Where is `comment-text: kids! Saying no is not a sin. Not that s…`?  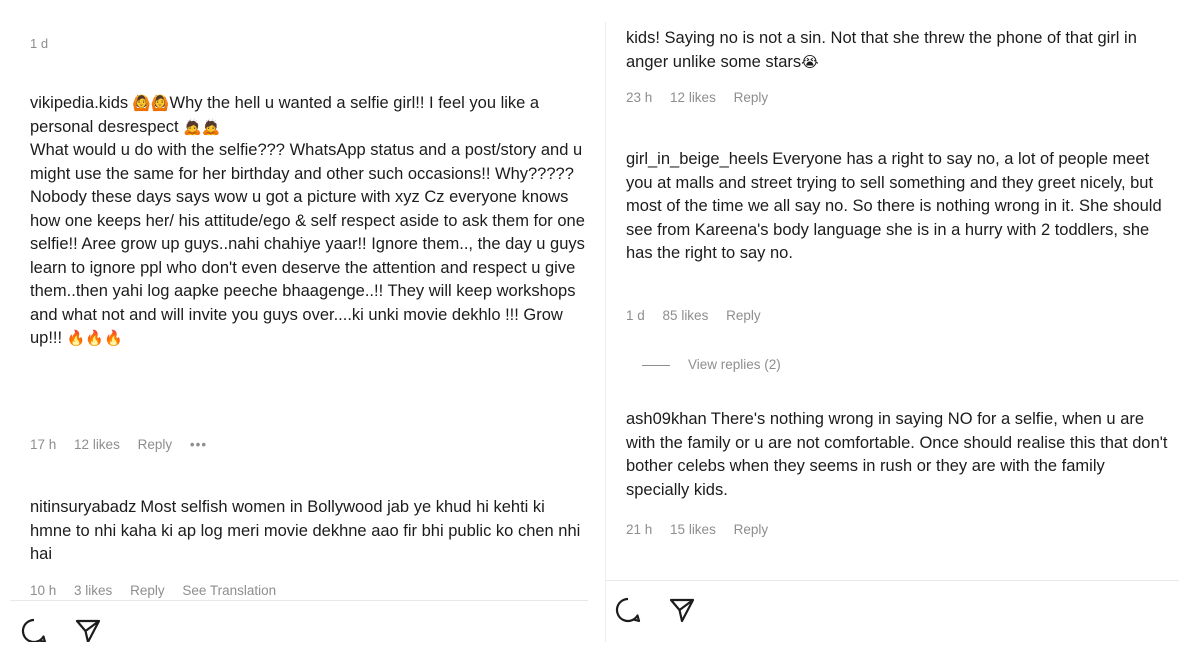 comment-text: kids! Saying no is not a sin. Not that s… is located at coordinates (881, 50).